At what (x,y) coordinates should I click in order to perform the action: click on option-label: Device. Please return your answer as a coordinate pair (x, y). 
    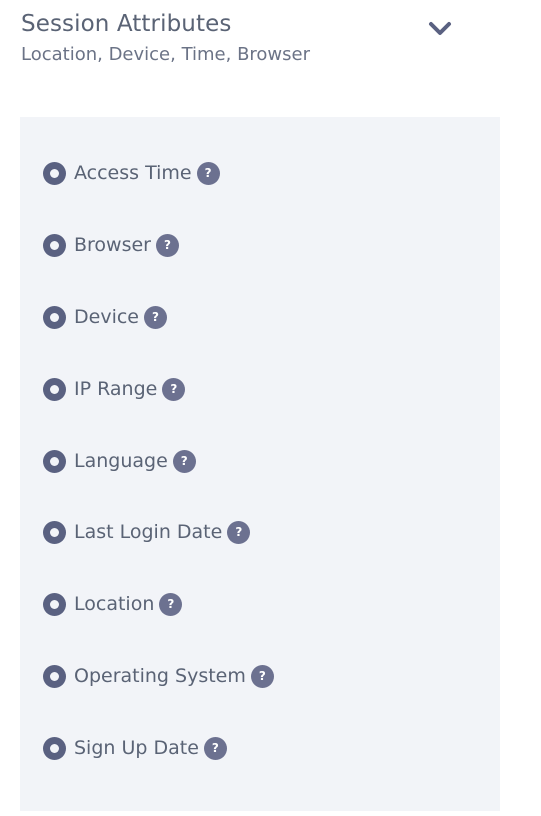
    Looking at the image, I should click on (106, 317).